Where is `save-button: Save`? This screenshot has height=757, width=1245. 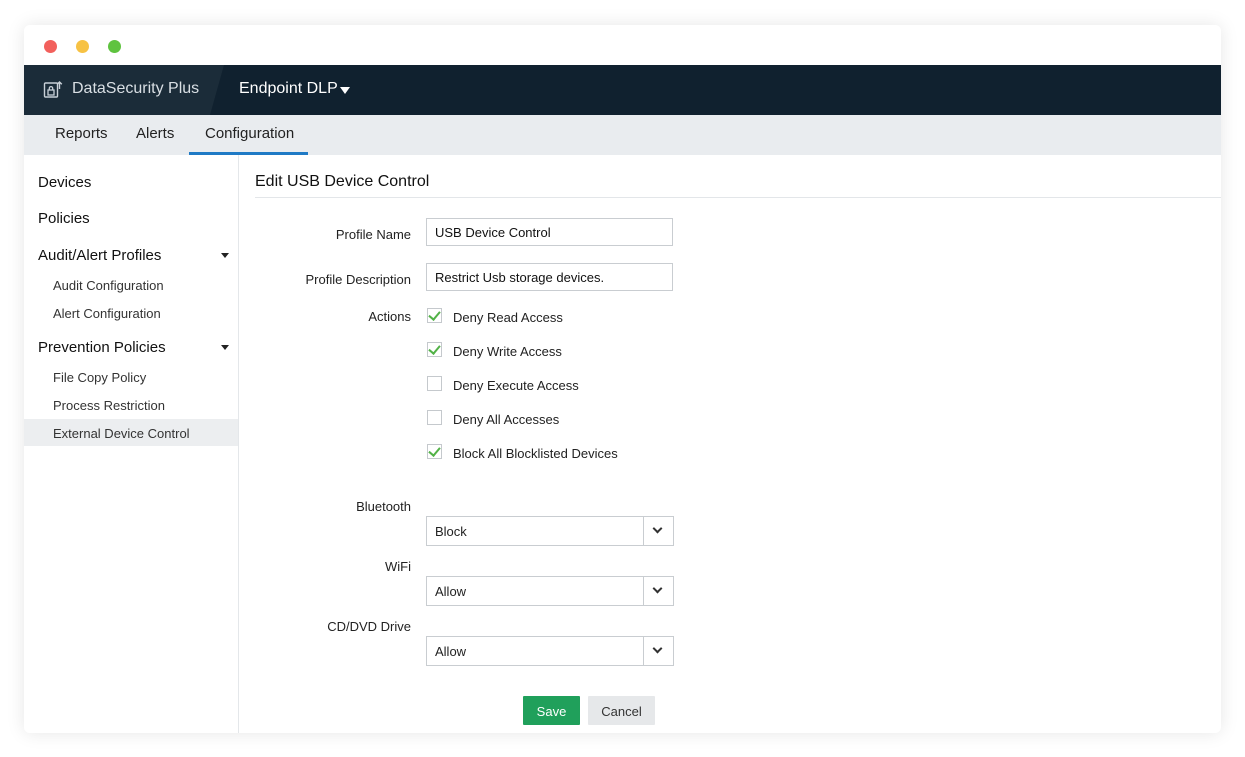
save-button: Save is located at coordinates (551, 710).